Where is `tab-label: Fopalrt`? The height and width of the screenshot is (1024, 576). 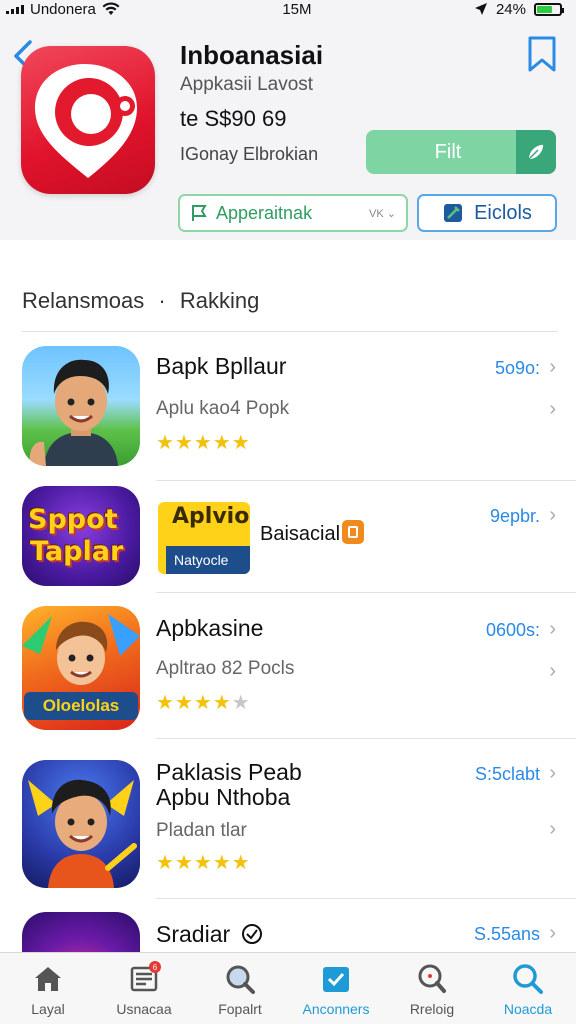
tab-label: Fopalrt is located at coordinates (240, 1009).